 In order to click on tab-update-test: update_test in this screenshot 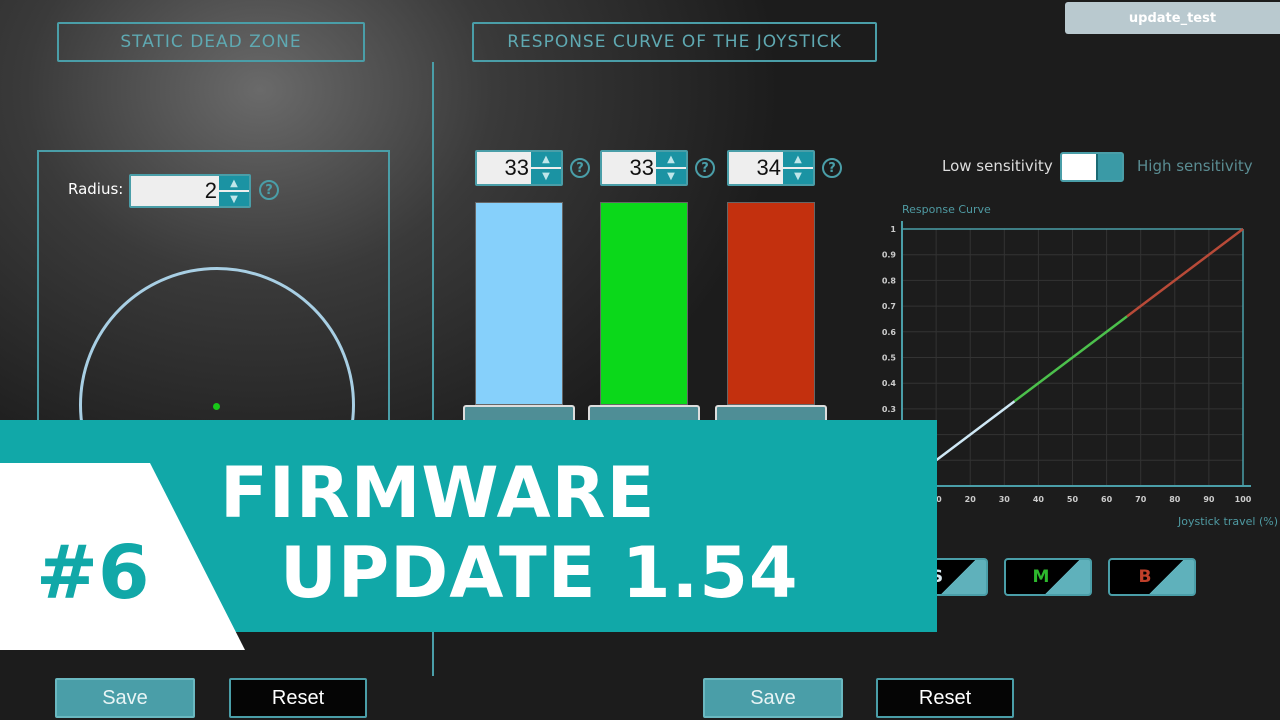, I will do `click(1172, 18)`.